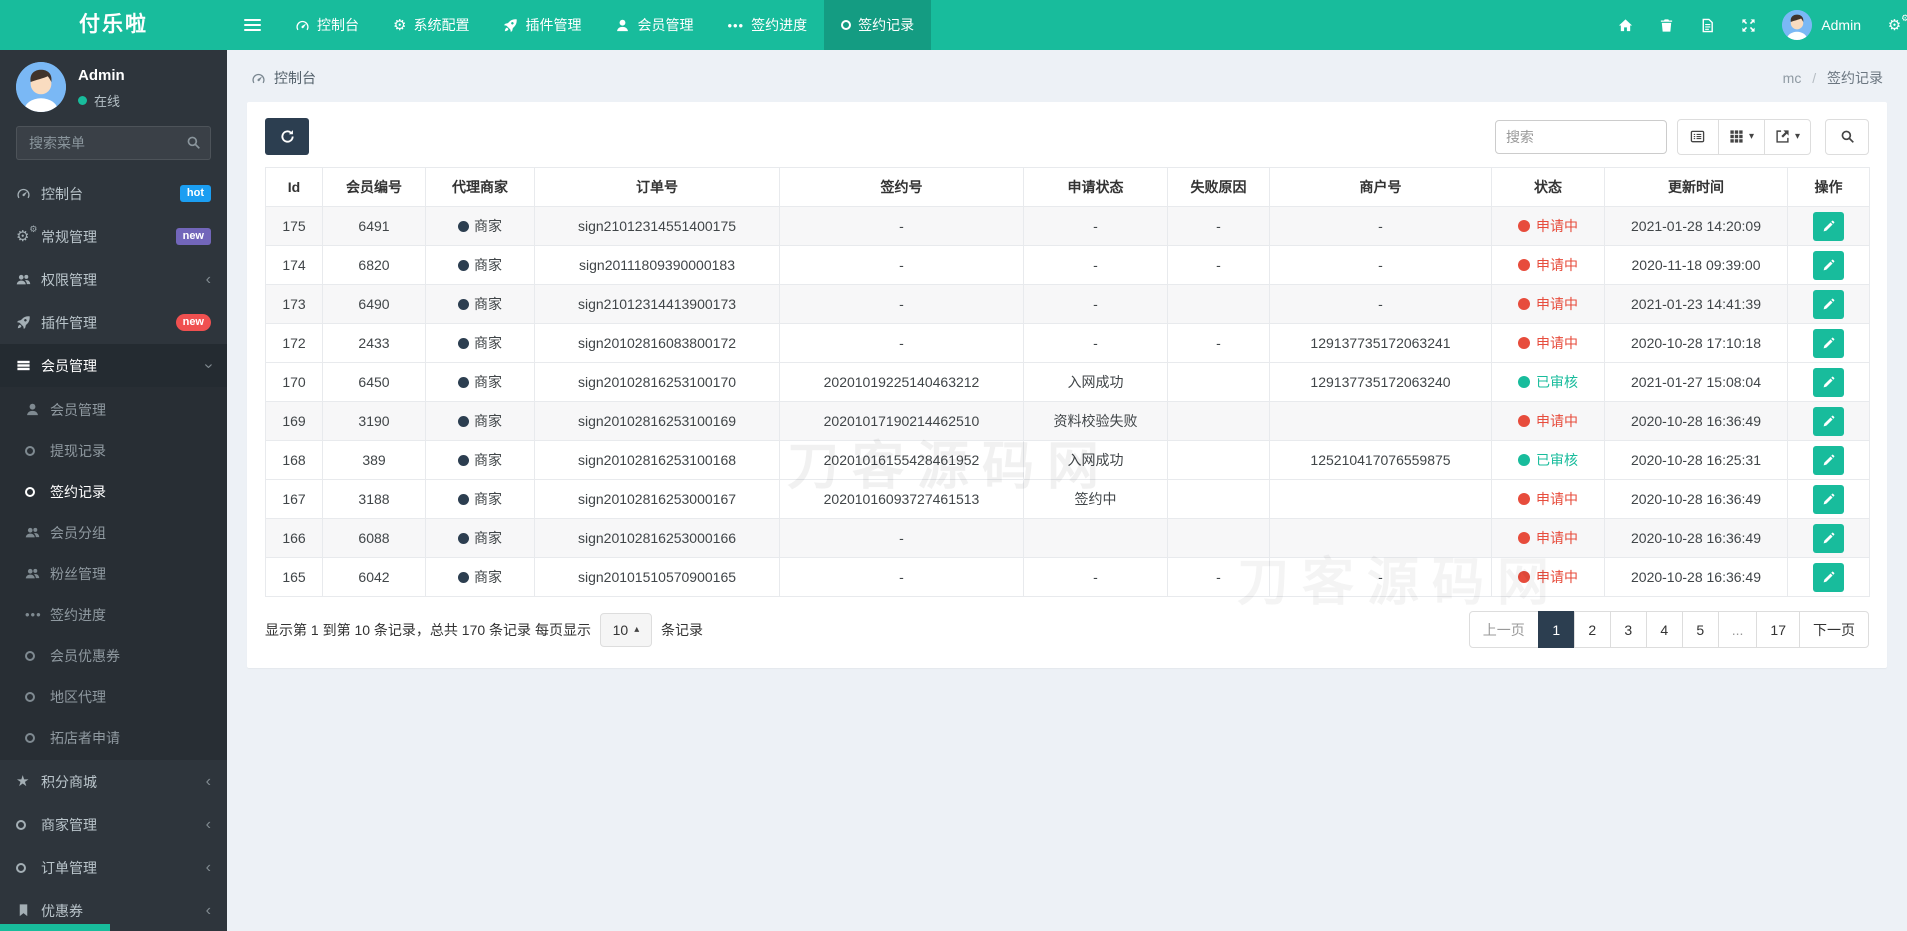 This screenshot has height=931, width=1907. I want to click on pencil-icon, so click(1828, 421).